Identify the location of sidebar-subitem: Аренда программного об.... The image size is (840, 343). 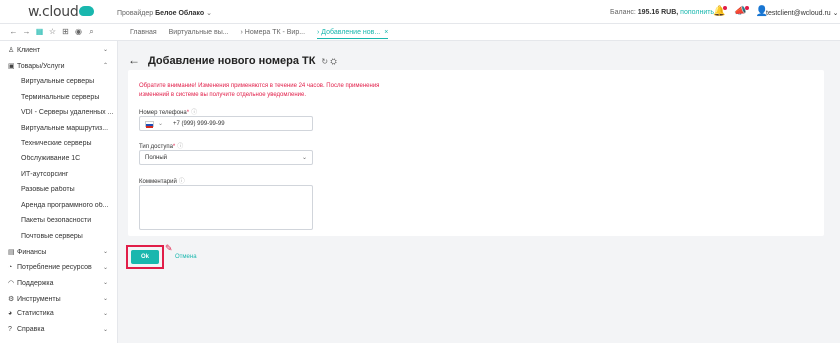
(67, 208).